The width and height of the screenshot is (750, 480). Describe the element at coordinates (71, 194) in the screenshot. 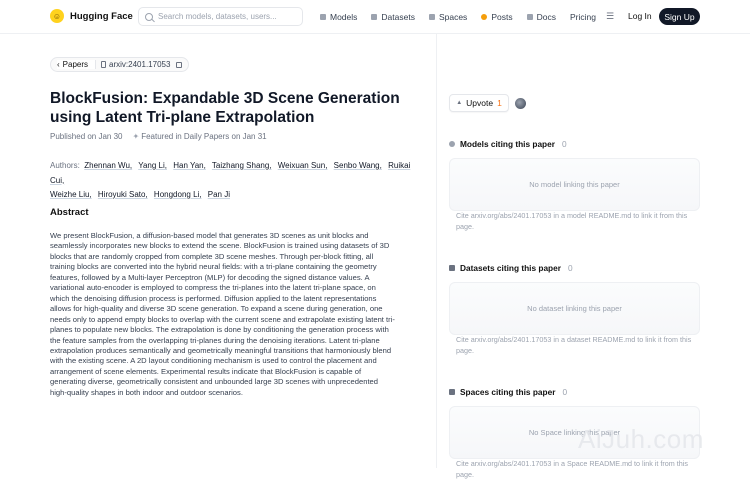

I see `author-link: Weizhe Liu,` at that location.